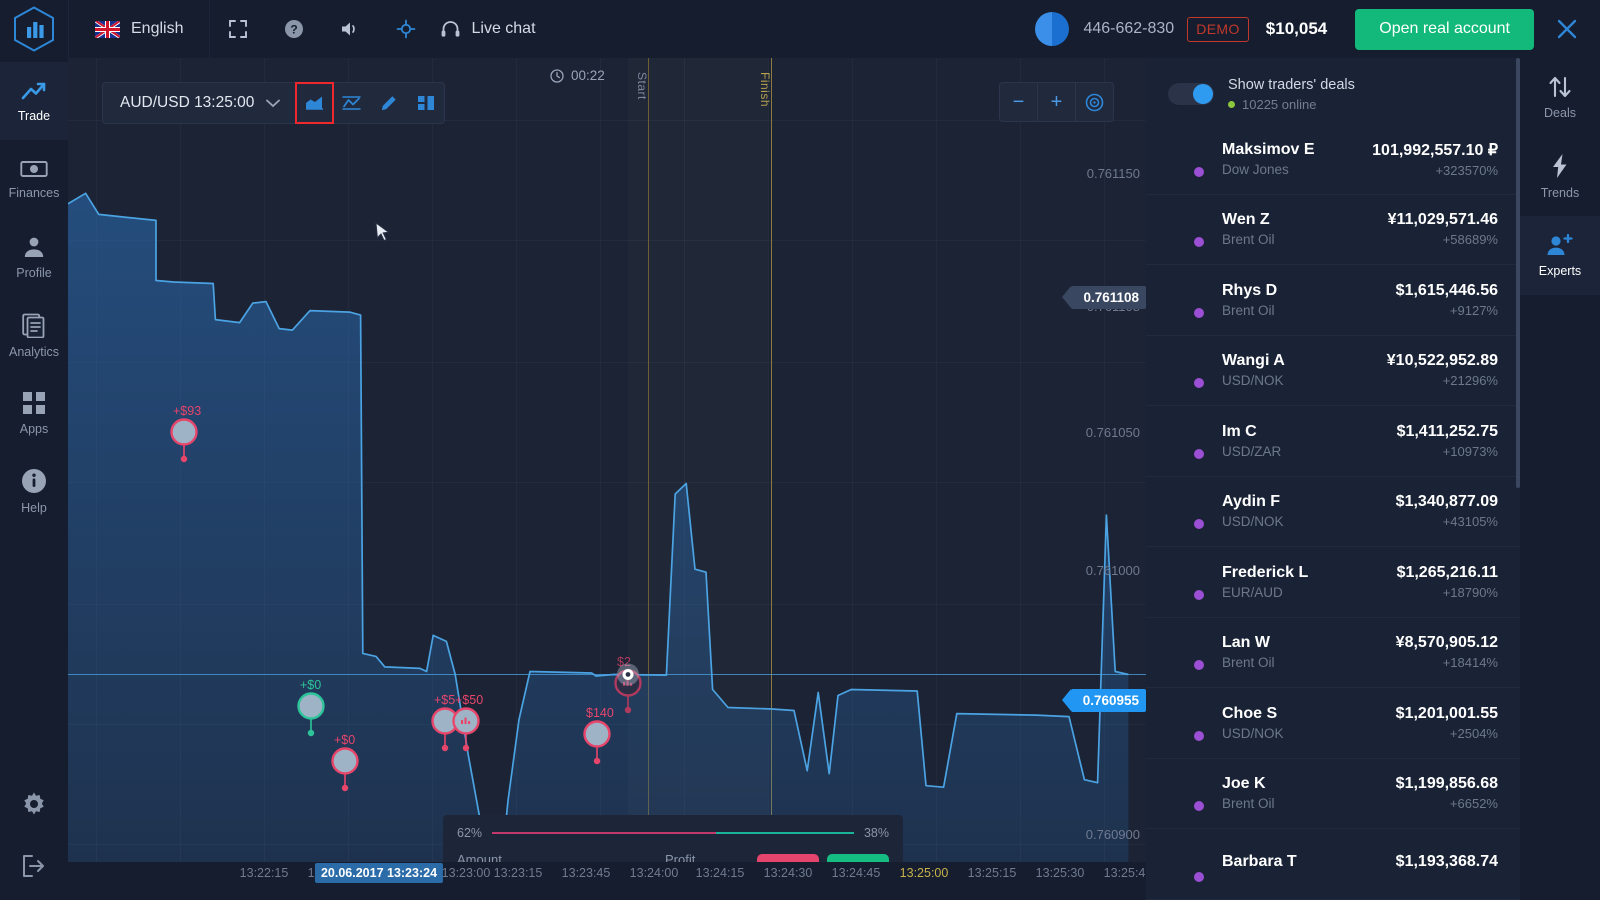 The image size is (1600, 900). Describe the element at coordinates (1239, 431) in the screenshot. I see `trader-name: Im C` at that location.